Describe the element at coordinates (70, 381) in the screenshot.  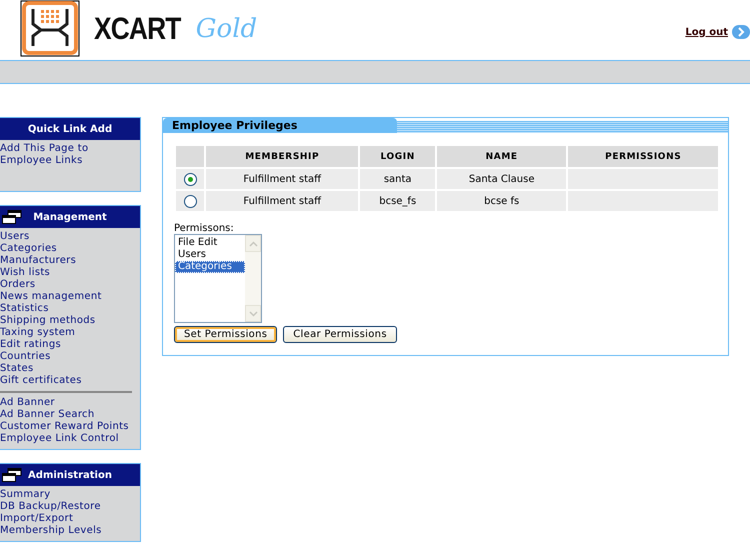
I see `sidebar-link: Gift certificates` at that location.